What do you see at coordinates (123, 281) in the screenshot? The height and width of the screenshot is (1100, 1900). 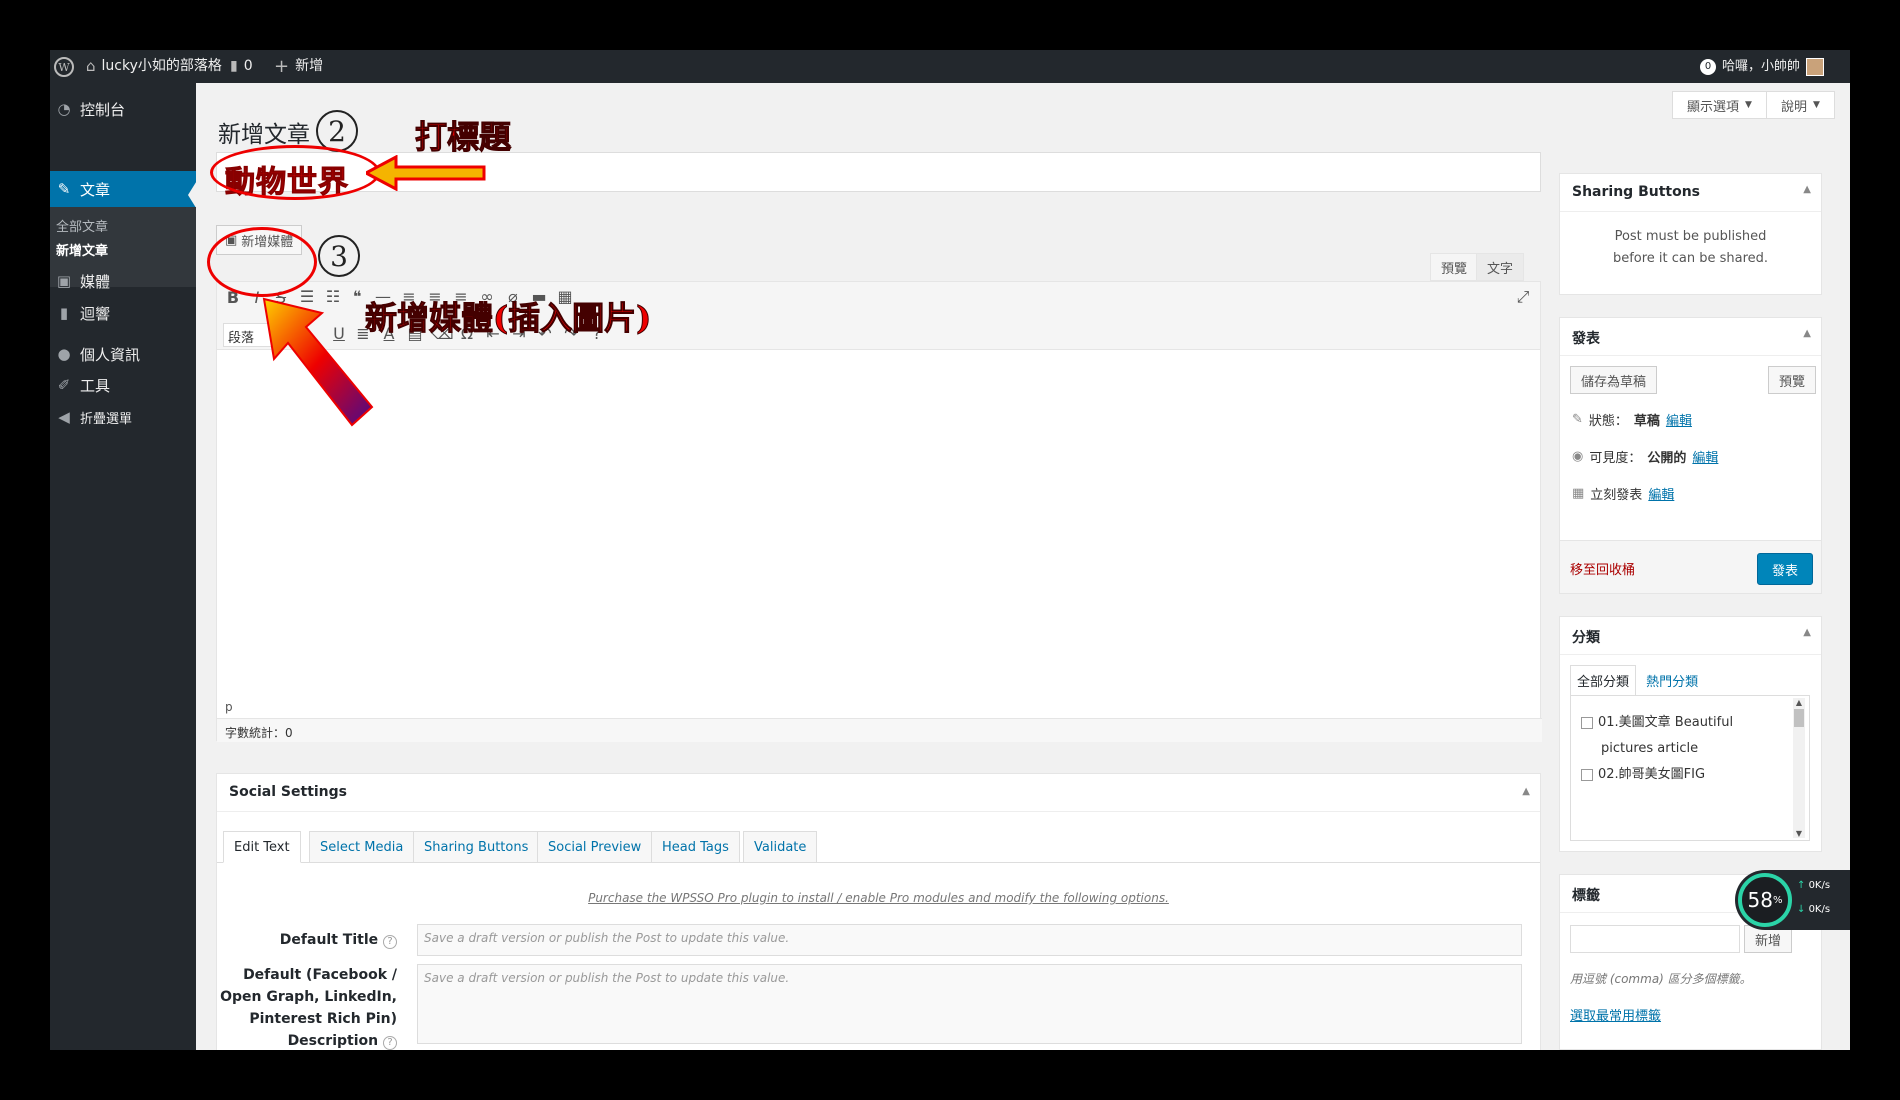 I see `sidebar-item-media: ▣ 媒體` at bounding box center [123, 281].